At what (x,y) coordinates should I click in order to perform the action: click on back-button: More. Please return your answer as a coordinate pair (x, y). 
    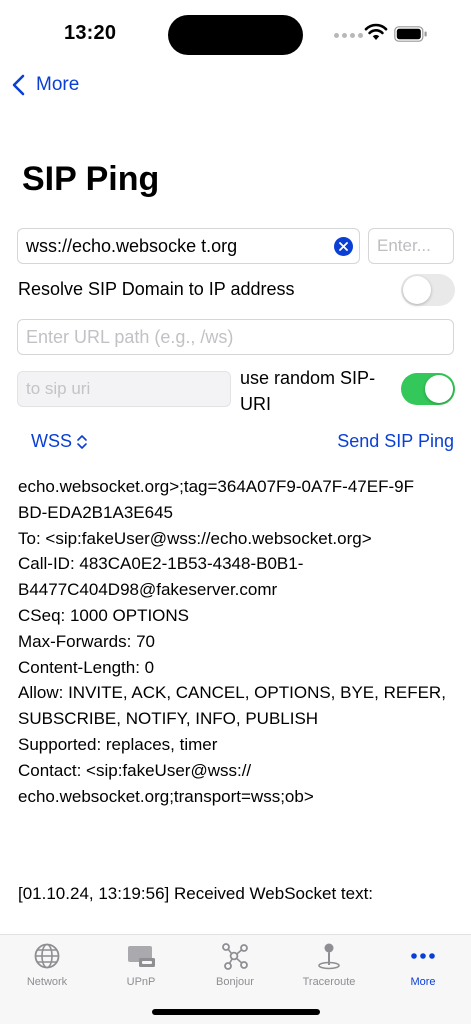
    Looking at the image, I should click on (44, 85).